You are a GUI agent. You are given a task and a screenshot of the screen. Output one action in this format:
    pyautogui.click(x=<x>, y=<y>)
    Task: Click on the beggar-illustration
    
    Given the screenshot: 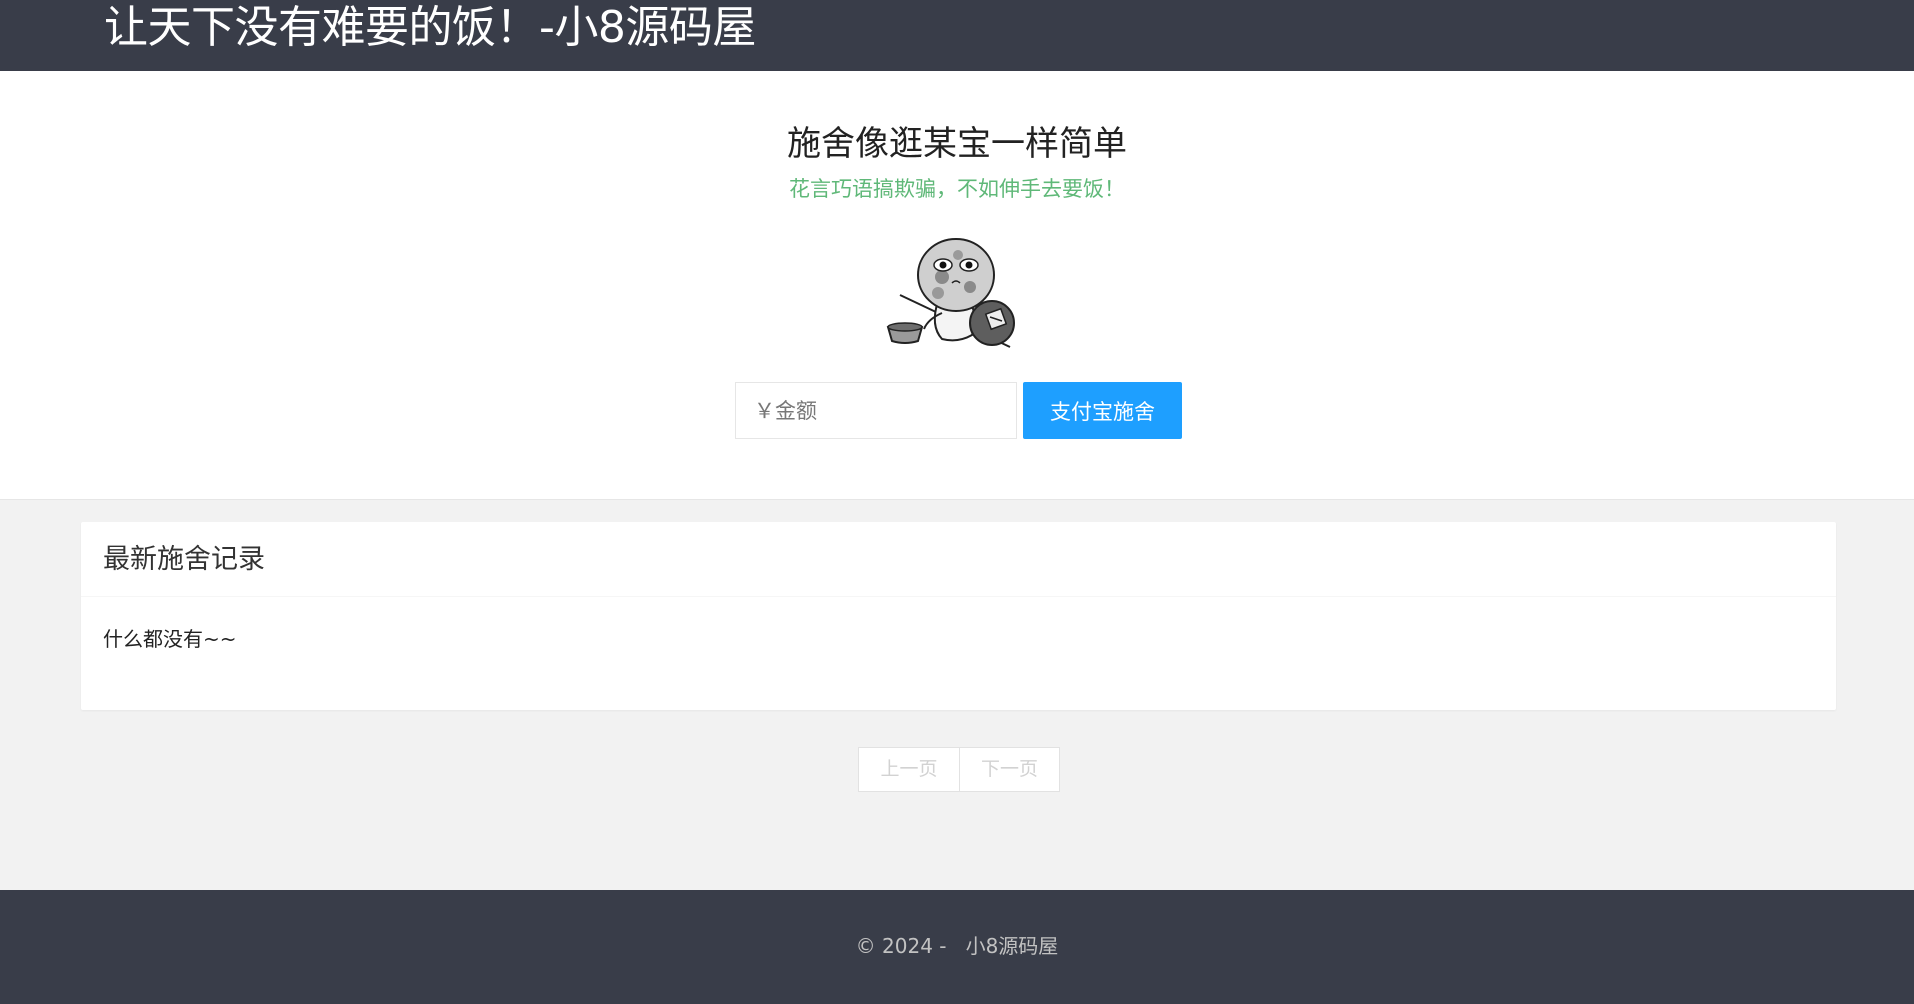 What is the action you would take?
    pyautogui.click(x=950, y=293)
    